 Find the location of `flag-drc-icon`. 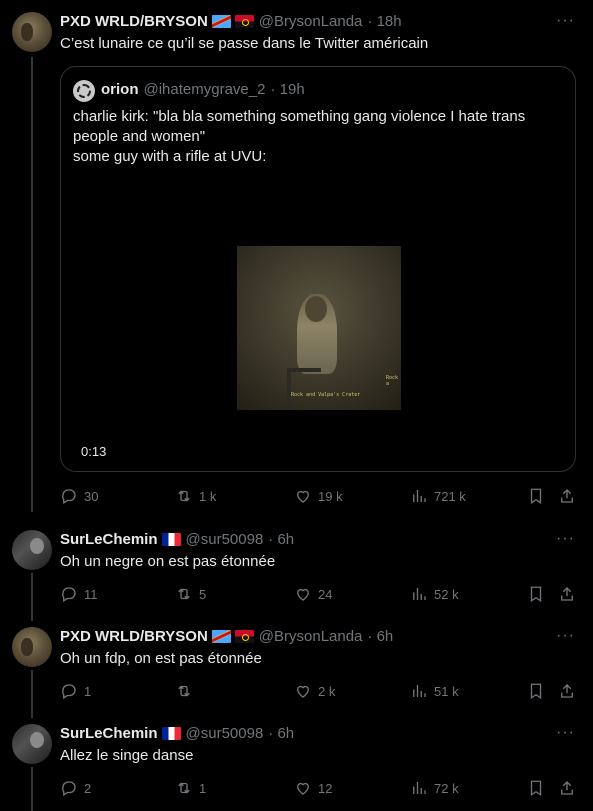

flag-drc-icon is located at coordinates (221, 21).